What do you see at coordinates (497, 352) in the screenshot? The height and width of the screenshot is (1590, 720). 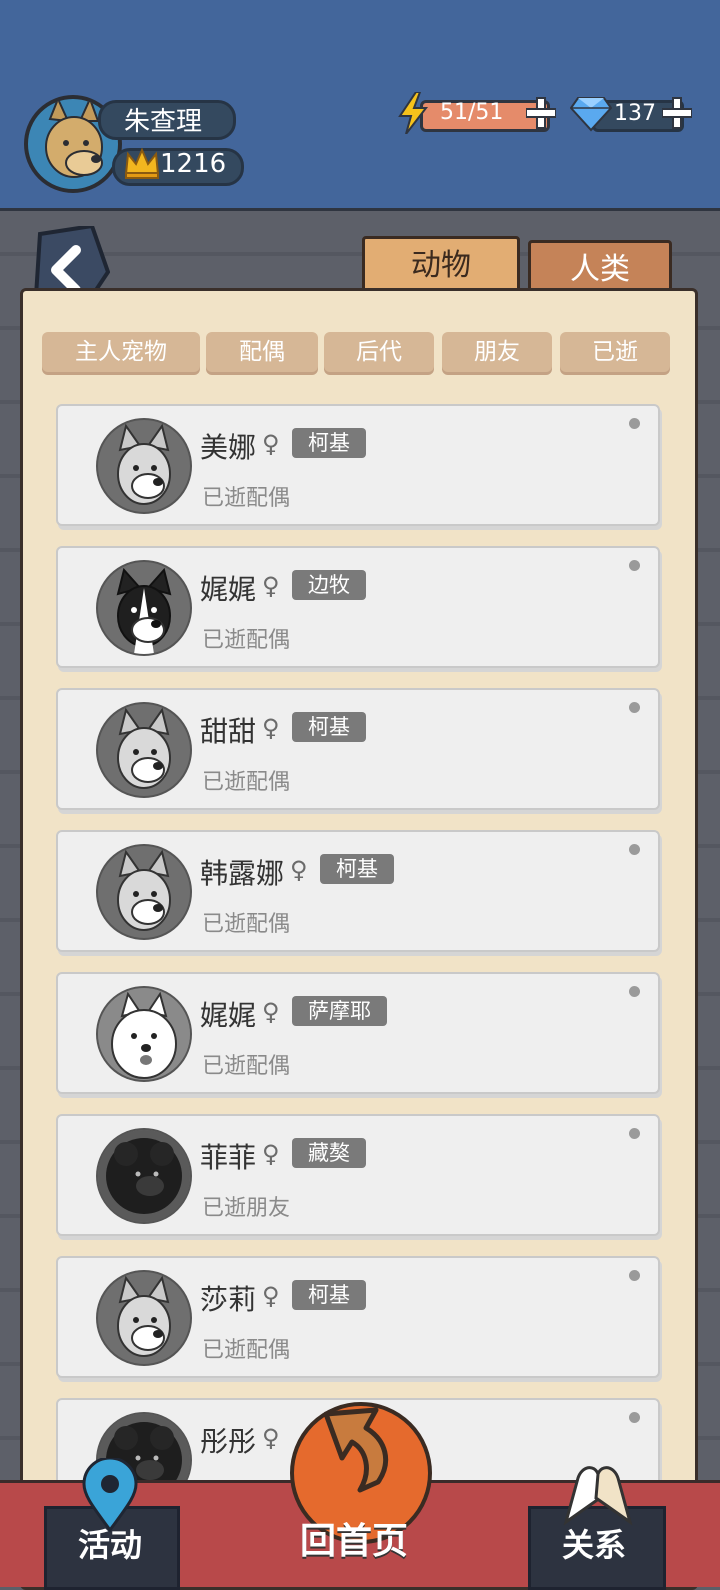 I see `subtab-friends: 朋友` at bounding box center [497, 352].